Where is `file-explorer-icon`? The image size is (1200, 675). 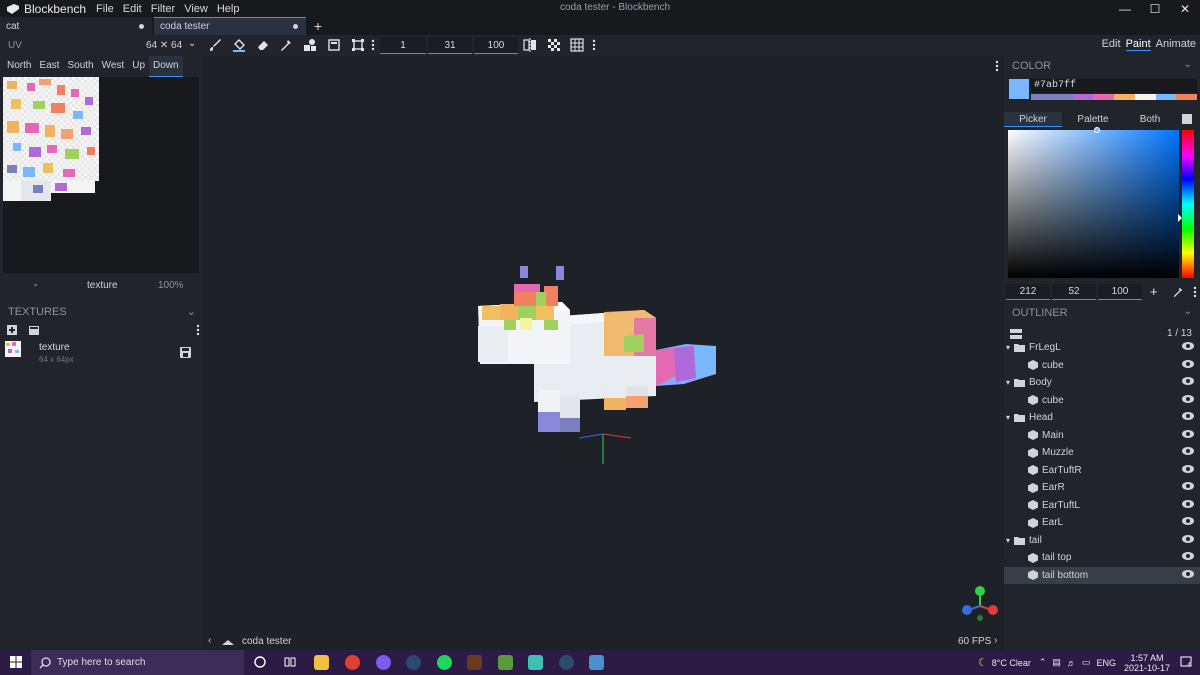 file-explorer-icon is located at coordinates (321, 662).